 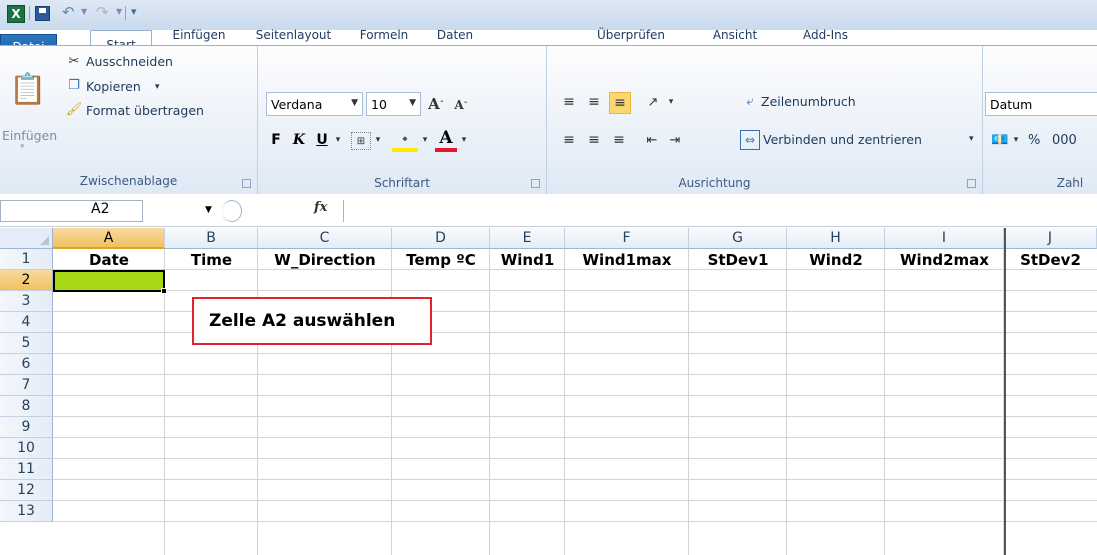 I want to click on column-header-a: A, so click(x=109, y=238).